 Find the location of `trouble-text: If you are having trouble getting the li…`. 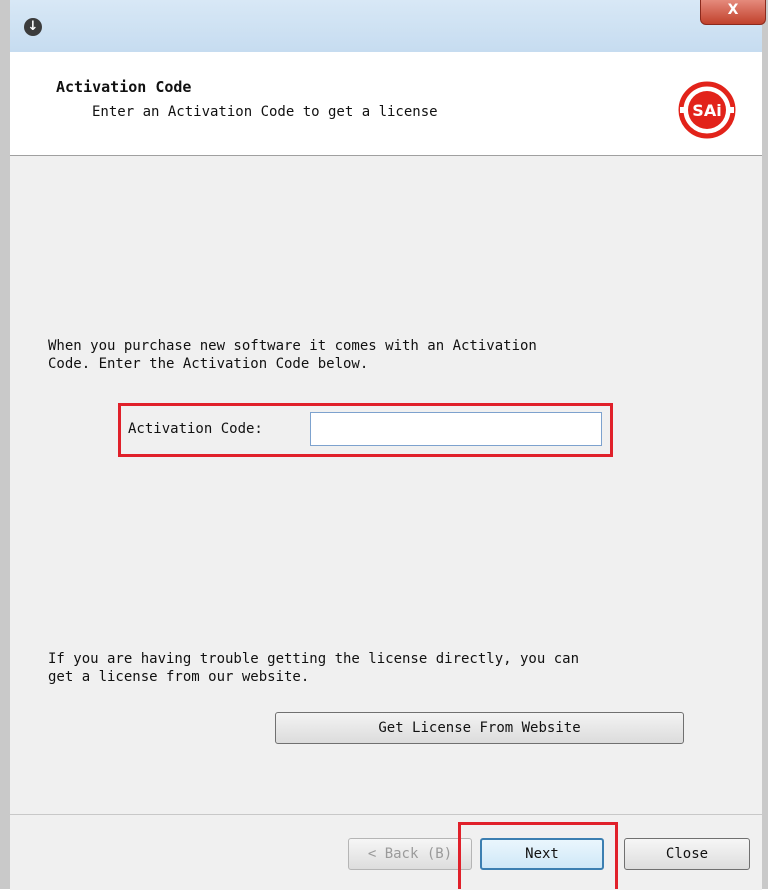

trouble-text: If you are having trouble getting the li… is located at coordinates (314, 668).